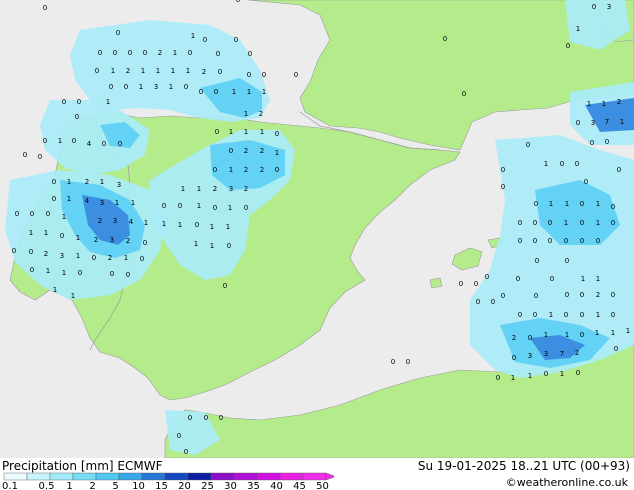 This screenshot has height=490, width=634. I want to click on title-text: Precipitation [mm], so click(58, 466).